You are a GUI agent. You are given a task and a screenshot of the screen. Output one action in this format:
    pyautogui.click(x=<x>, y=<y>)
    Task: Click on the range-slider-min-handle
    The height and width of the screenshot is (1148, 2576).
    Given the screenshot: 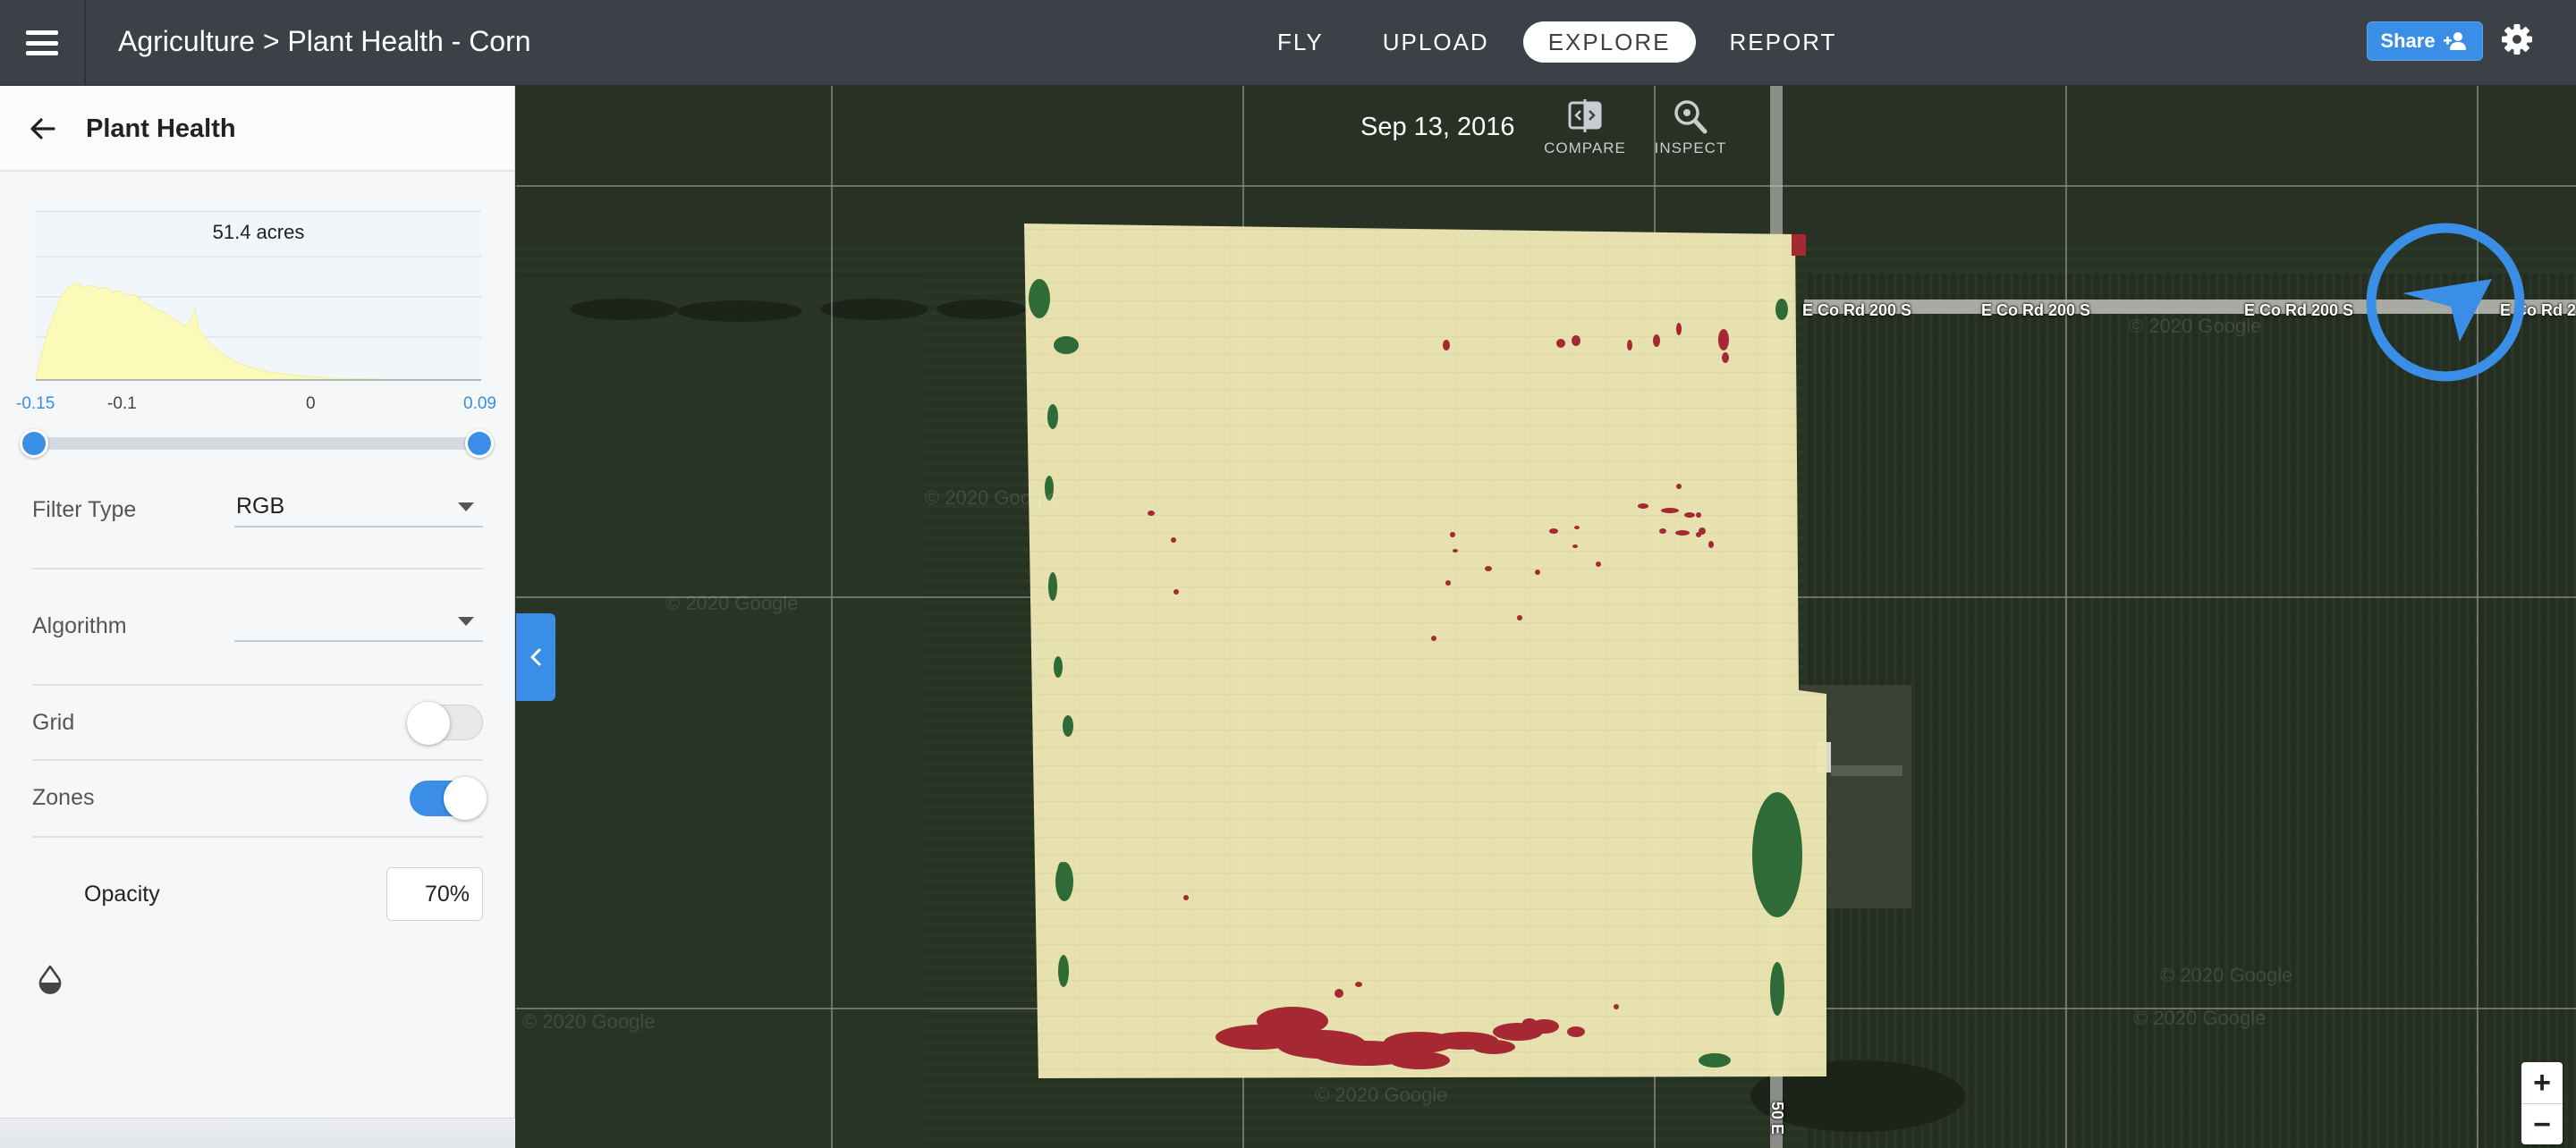 What is the action you would take?
    pyautogui.click(x=34, y=443)
    